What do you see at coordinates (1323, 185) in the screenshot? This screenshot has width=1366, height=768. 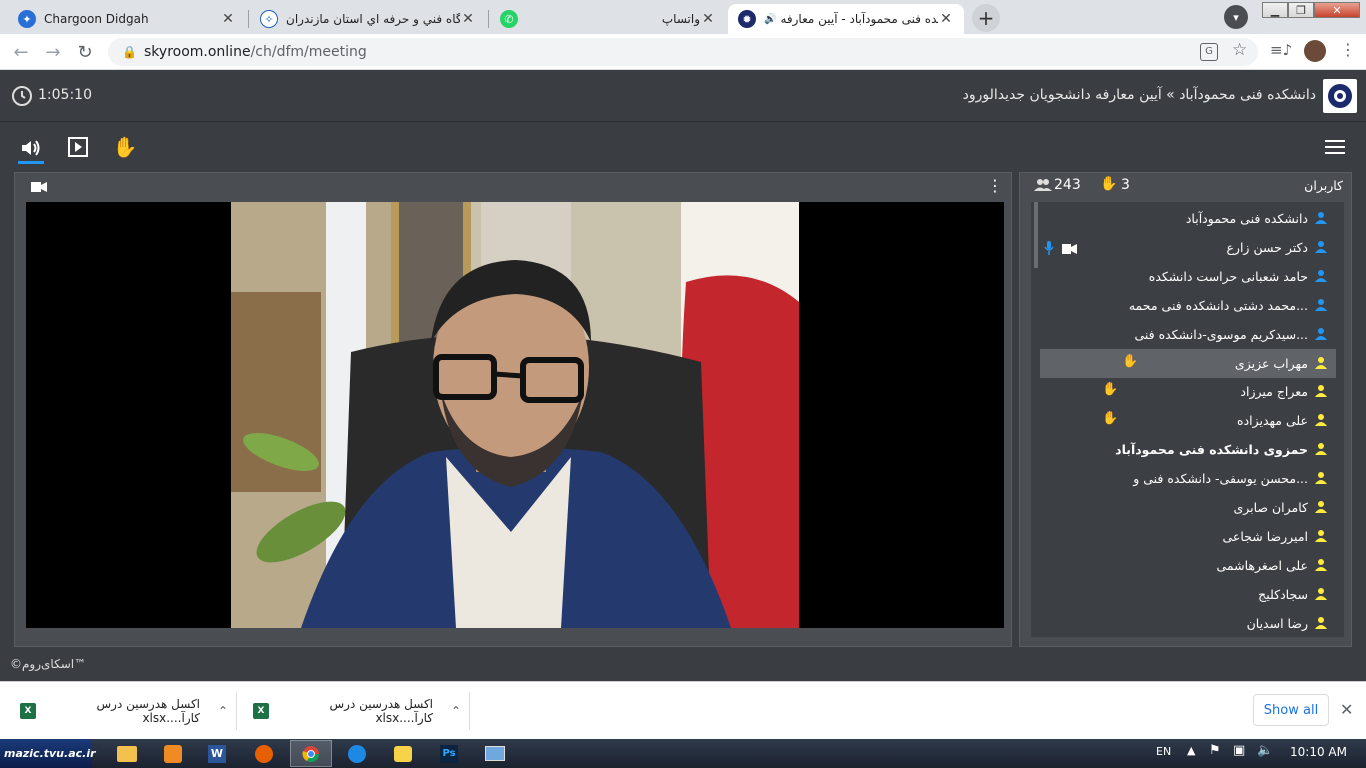 I see `users-panel-title: کاربران` at bounding box center [1323, 185].